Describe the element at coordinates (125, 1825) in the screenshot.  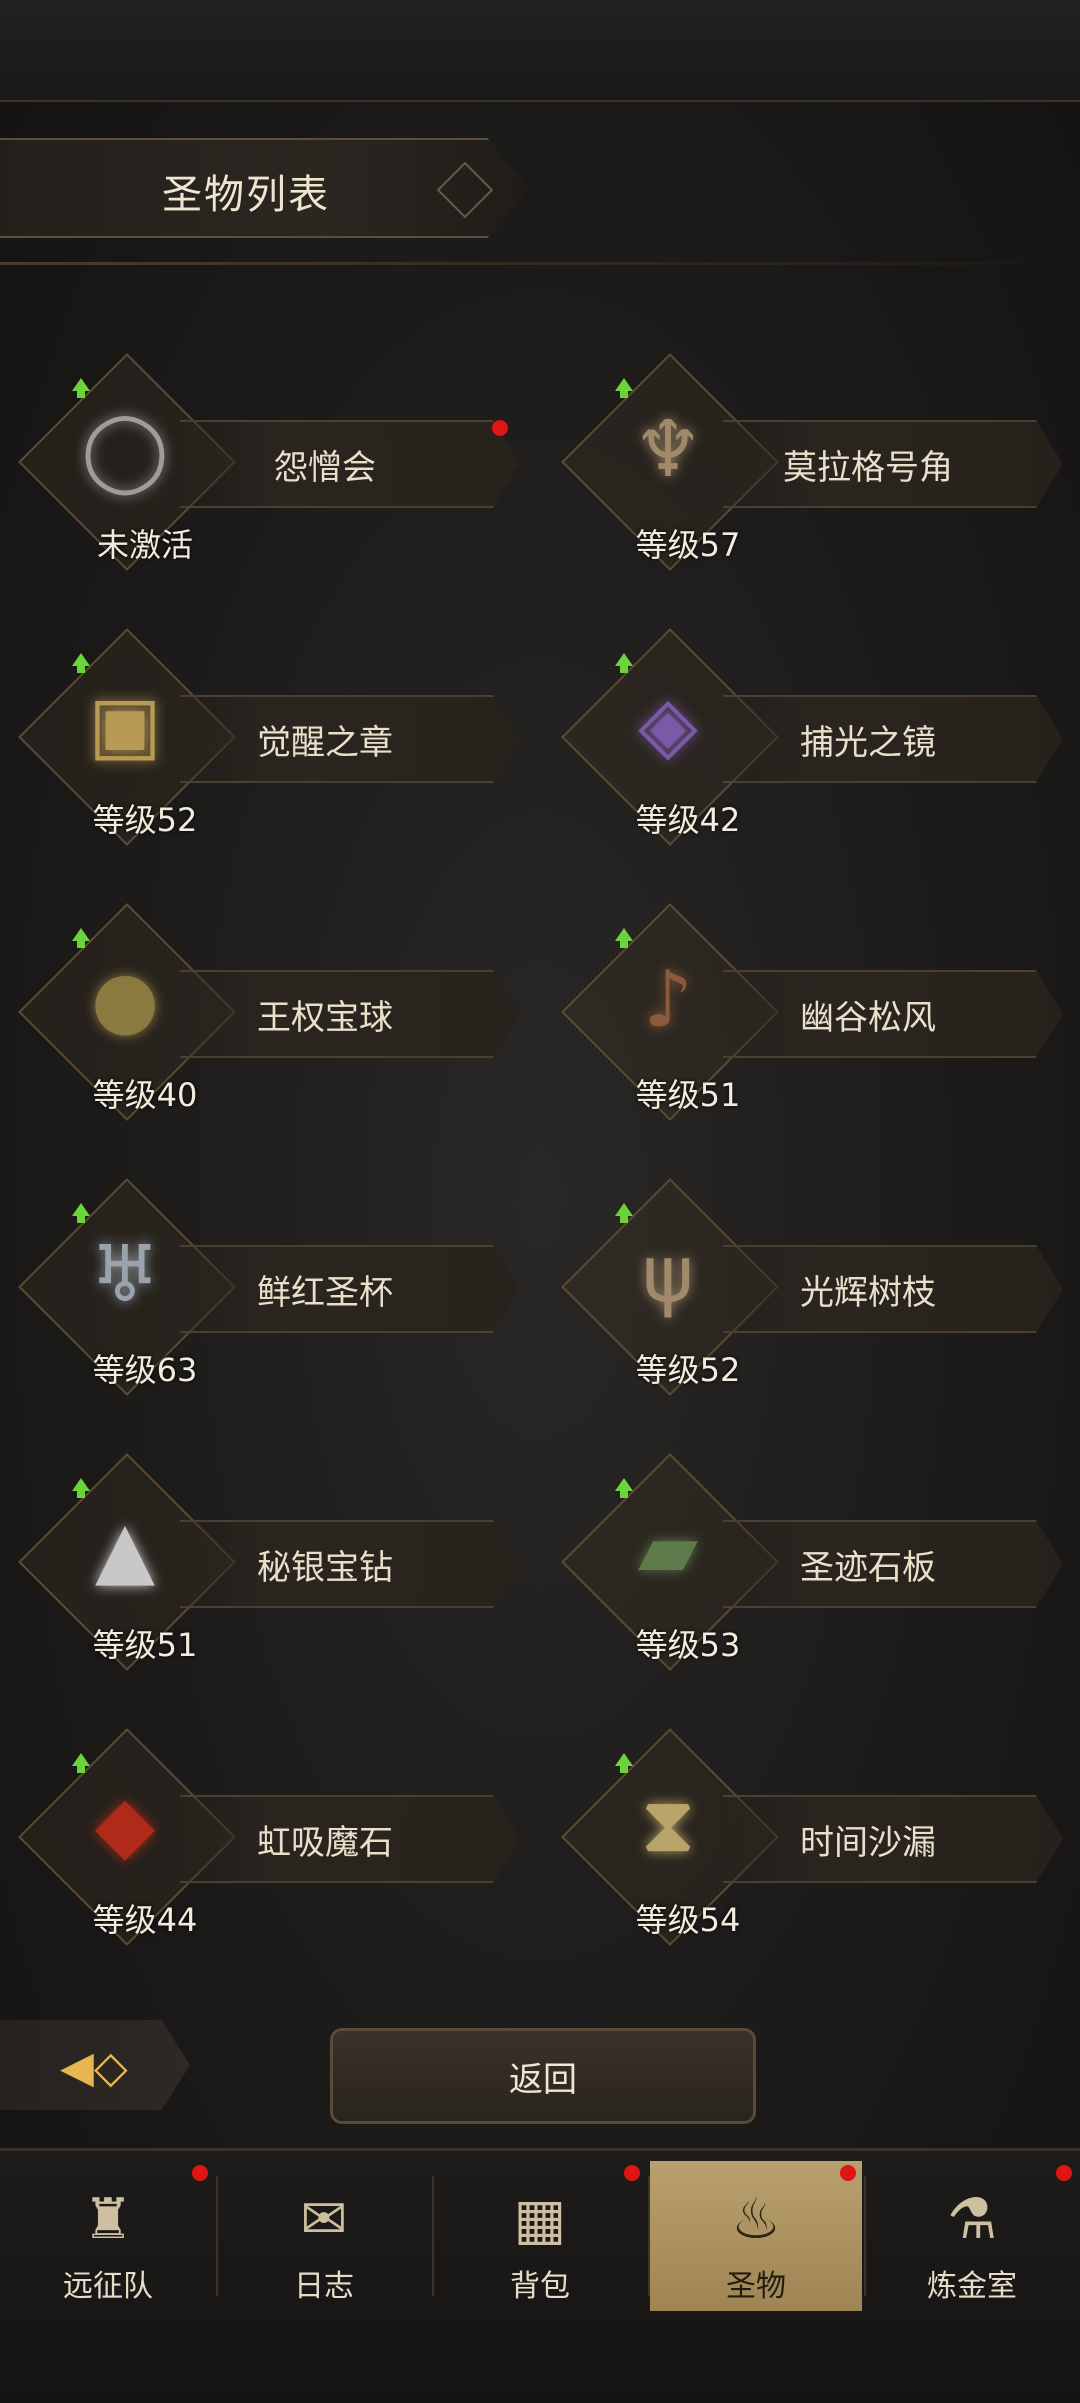
I see `stone-icon: ◆` at that location.